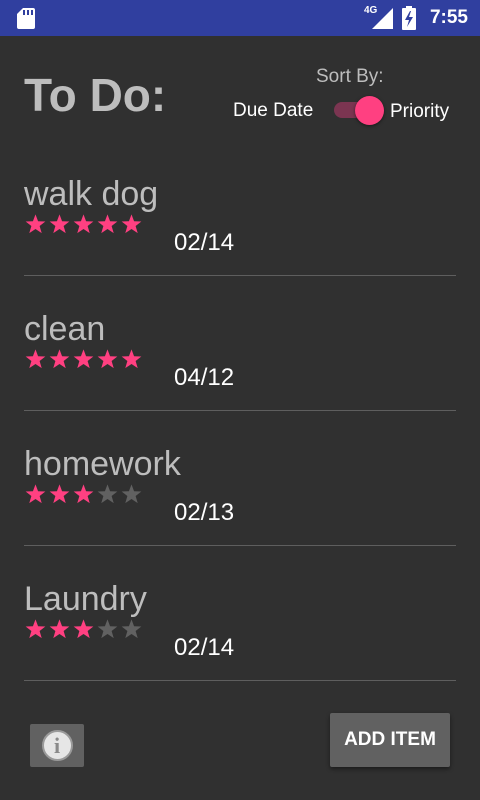 The image size is (480, 800). I want to click on add-item-button: ADD ITEM, so click(390, 740).